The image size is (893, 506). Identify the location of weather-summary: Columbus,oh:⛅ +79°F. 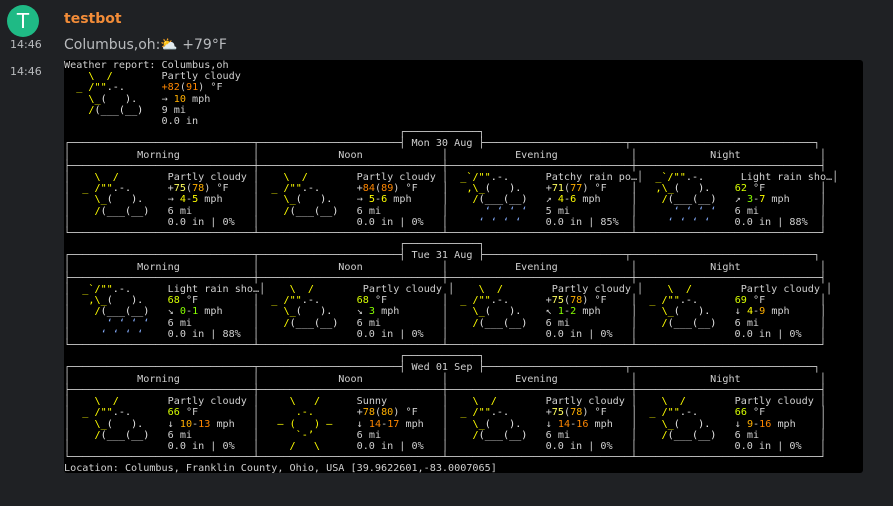
(145, 45).